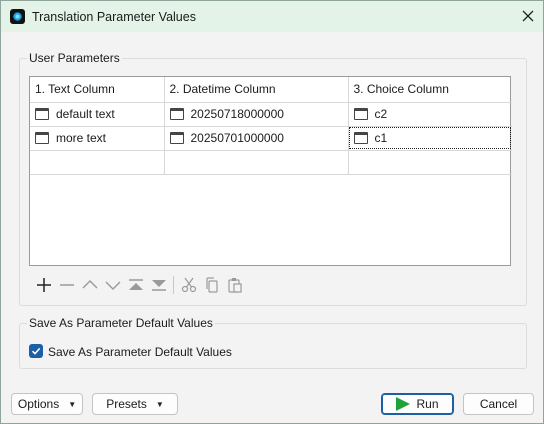 Image resolution: width=544 pixels, height=424 pixels. What do you see at coordinates (256, 90) in the screenshot?
I see `column-header: 2. Datetime Column` at bounding box center [256, 90].